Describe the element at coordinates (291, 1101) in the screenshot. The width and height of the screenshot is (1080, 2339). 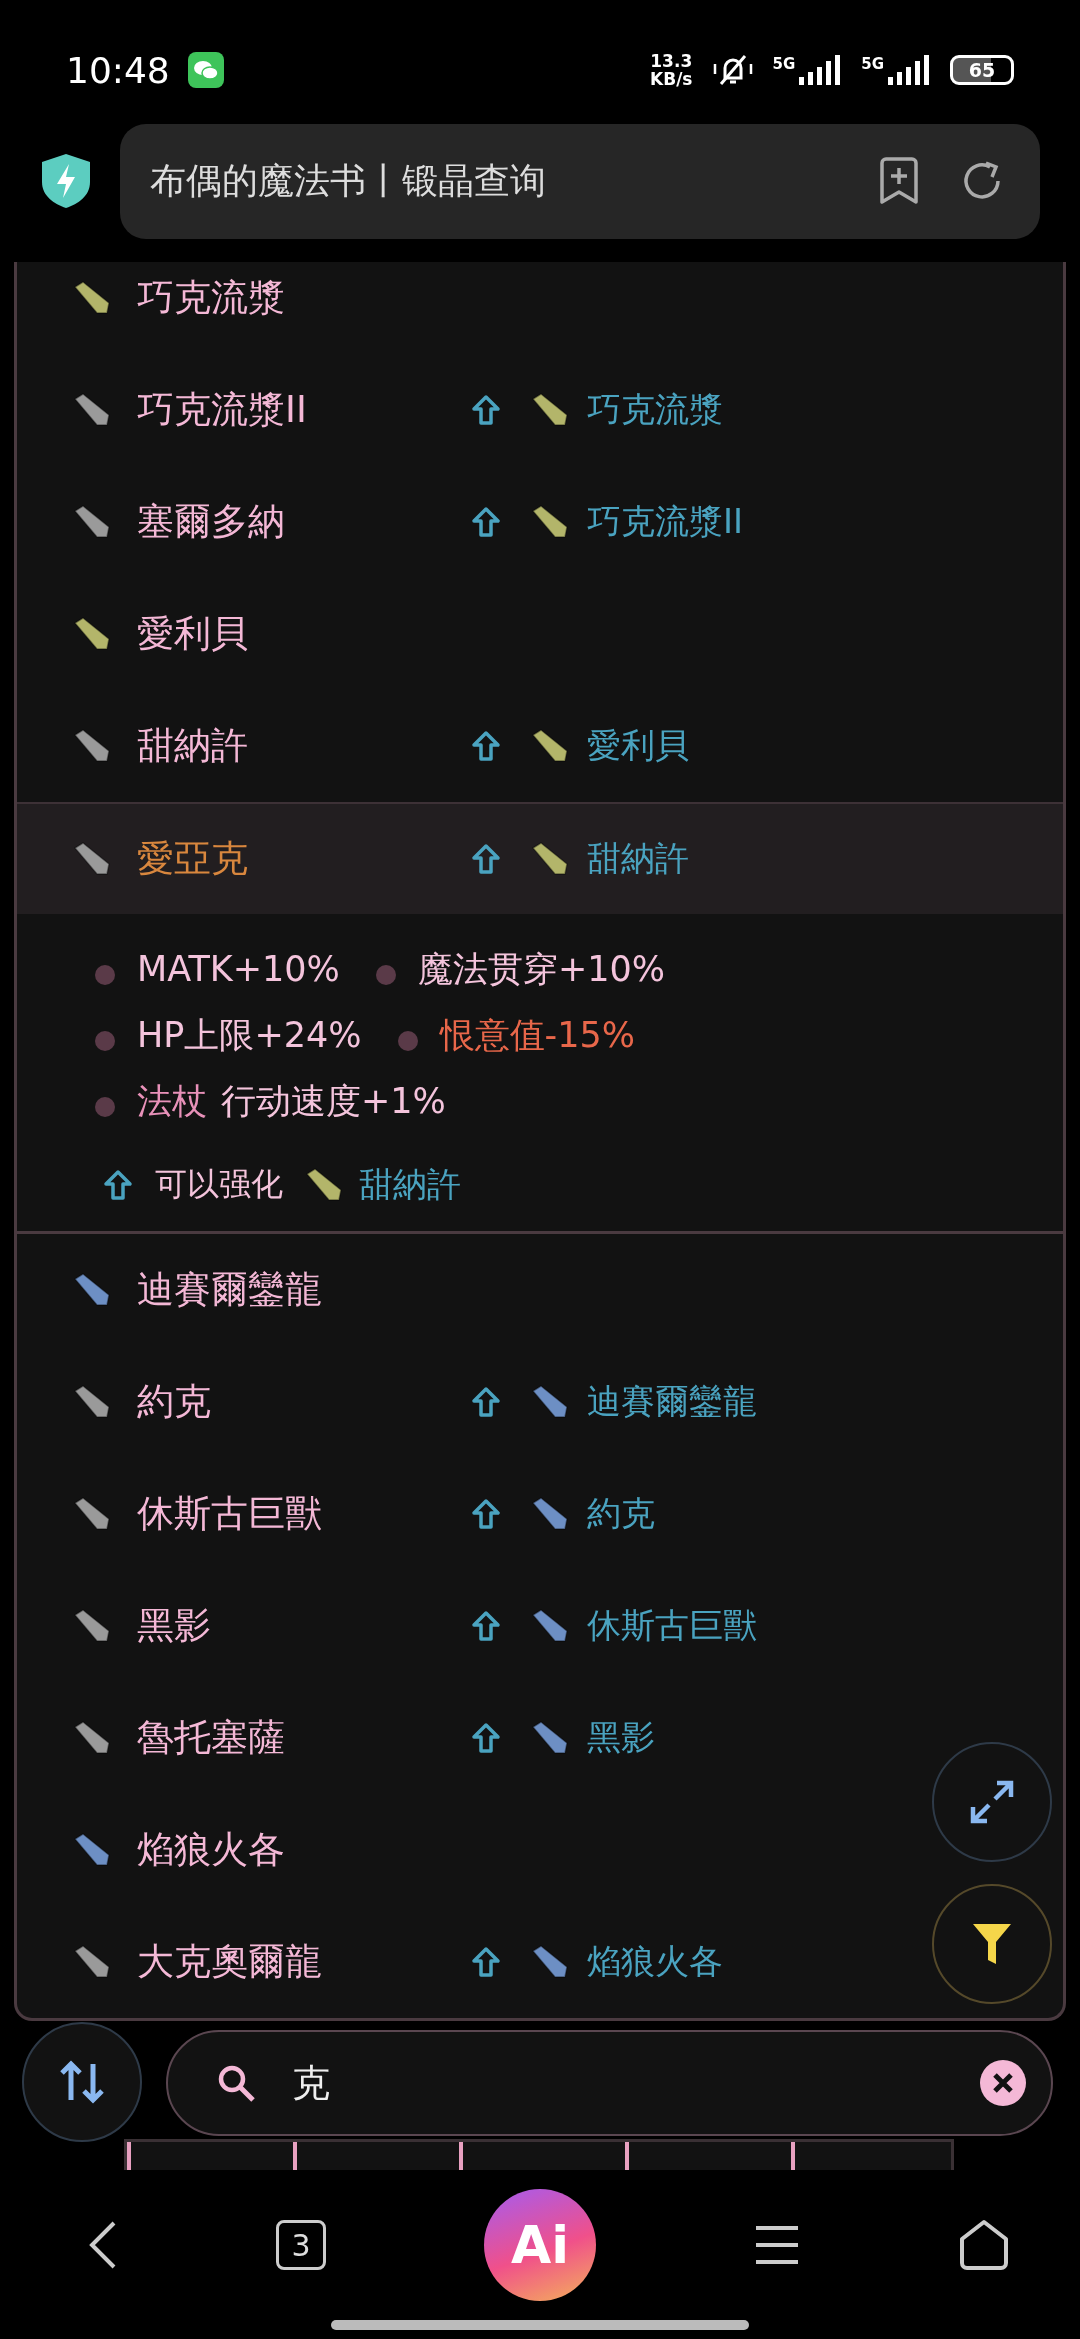
I see `stat-text: 法杖 行动速度+1%` at that location.